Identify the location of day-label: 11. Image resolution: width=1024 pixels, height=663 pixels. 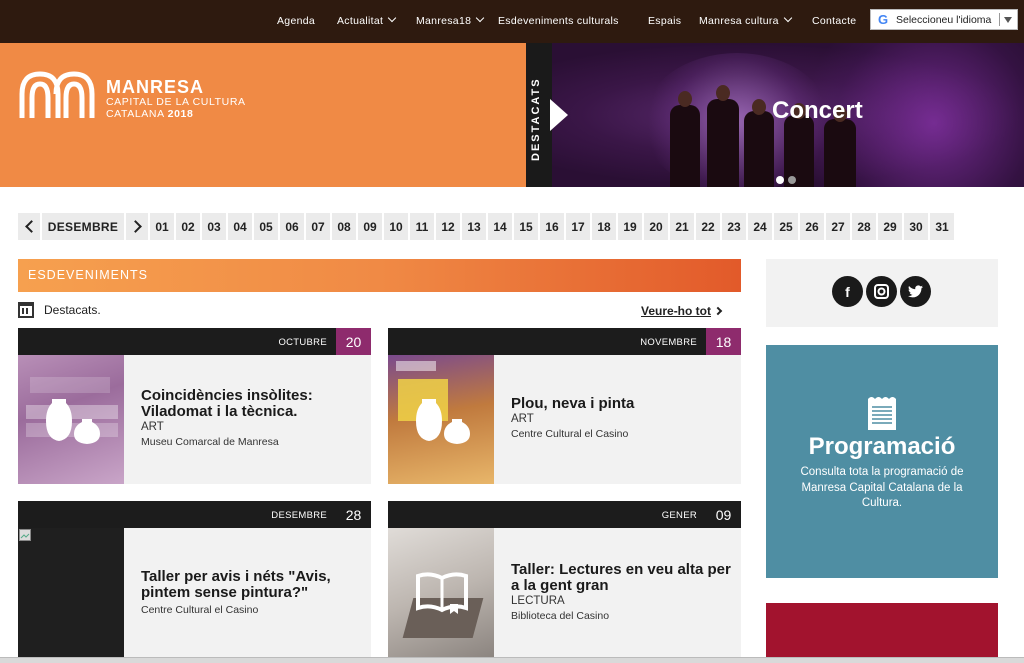
(422, 226).